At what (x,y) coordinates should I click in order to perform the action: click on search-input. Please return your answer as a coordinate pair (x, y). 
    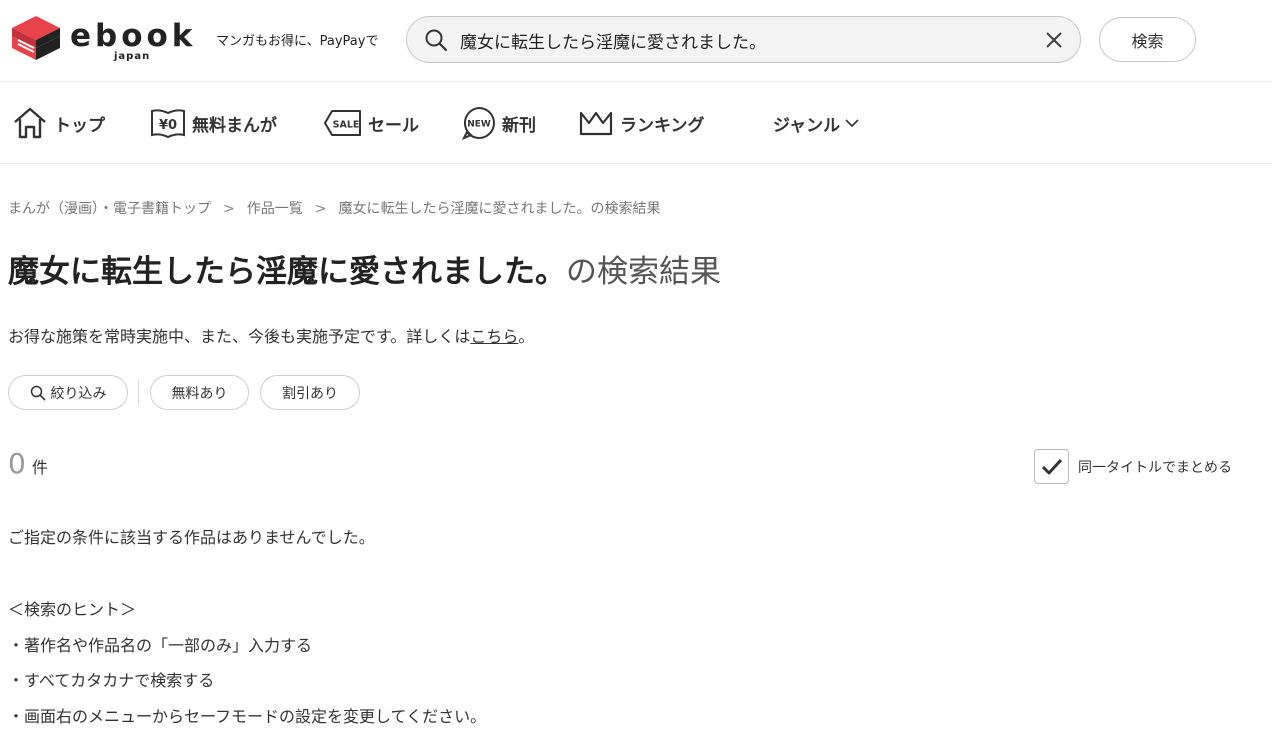
    Looking at the image, I should click on (745, 40).